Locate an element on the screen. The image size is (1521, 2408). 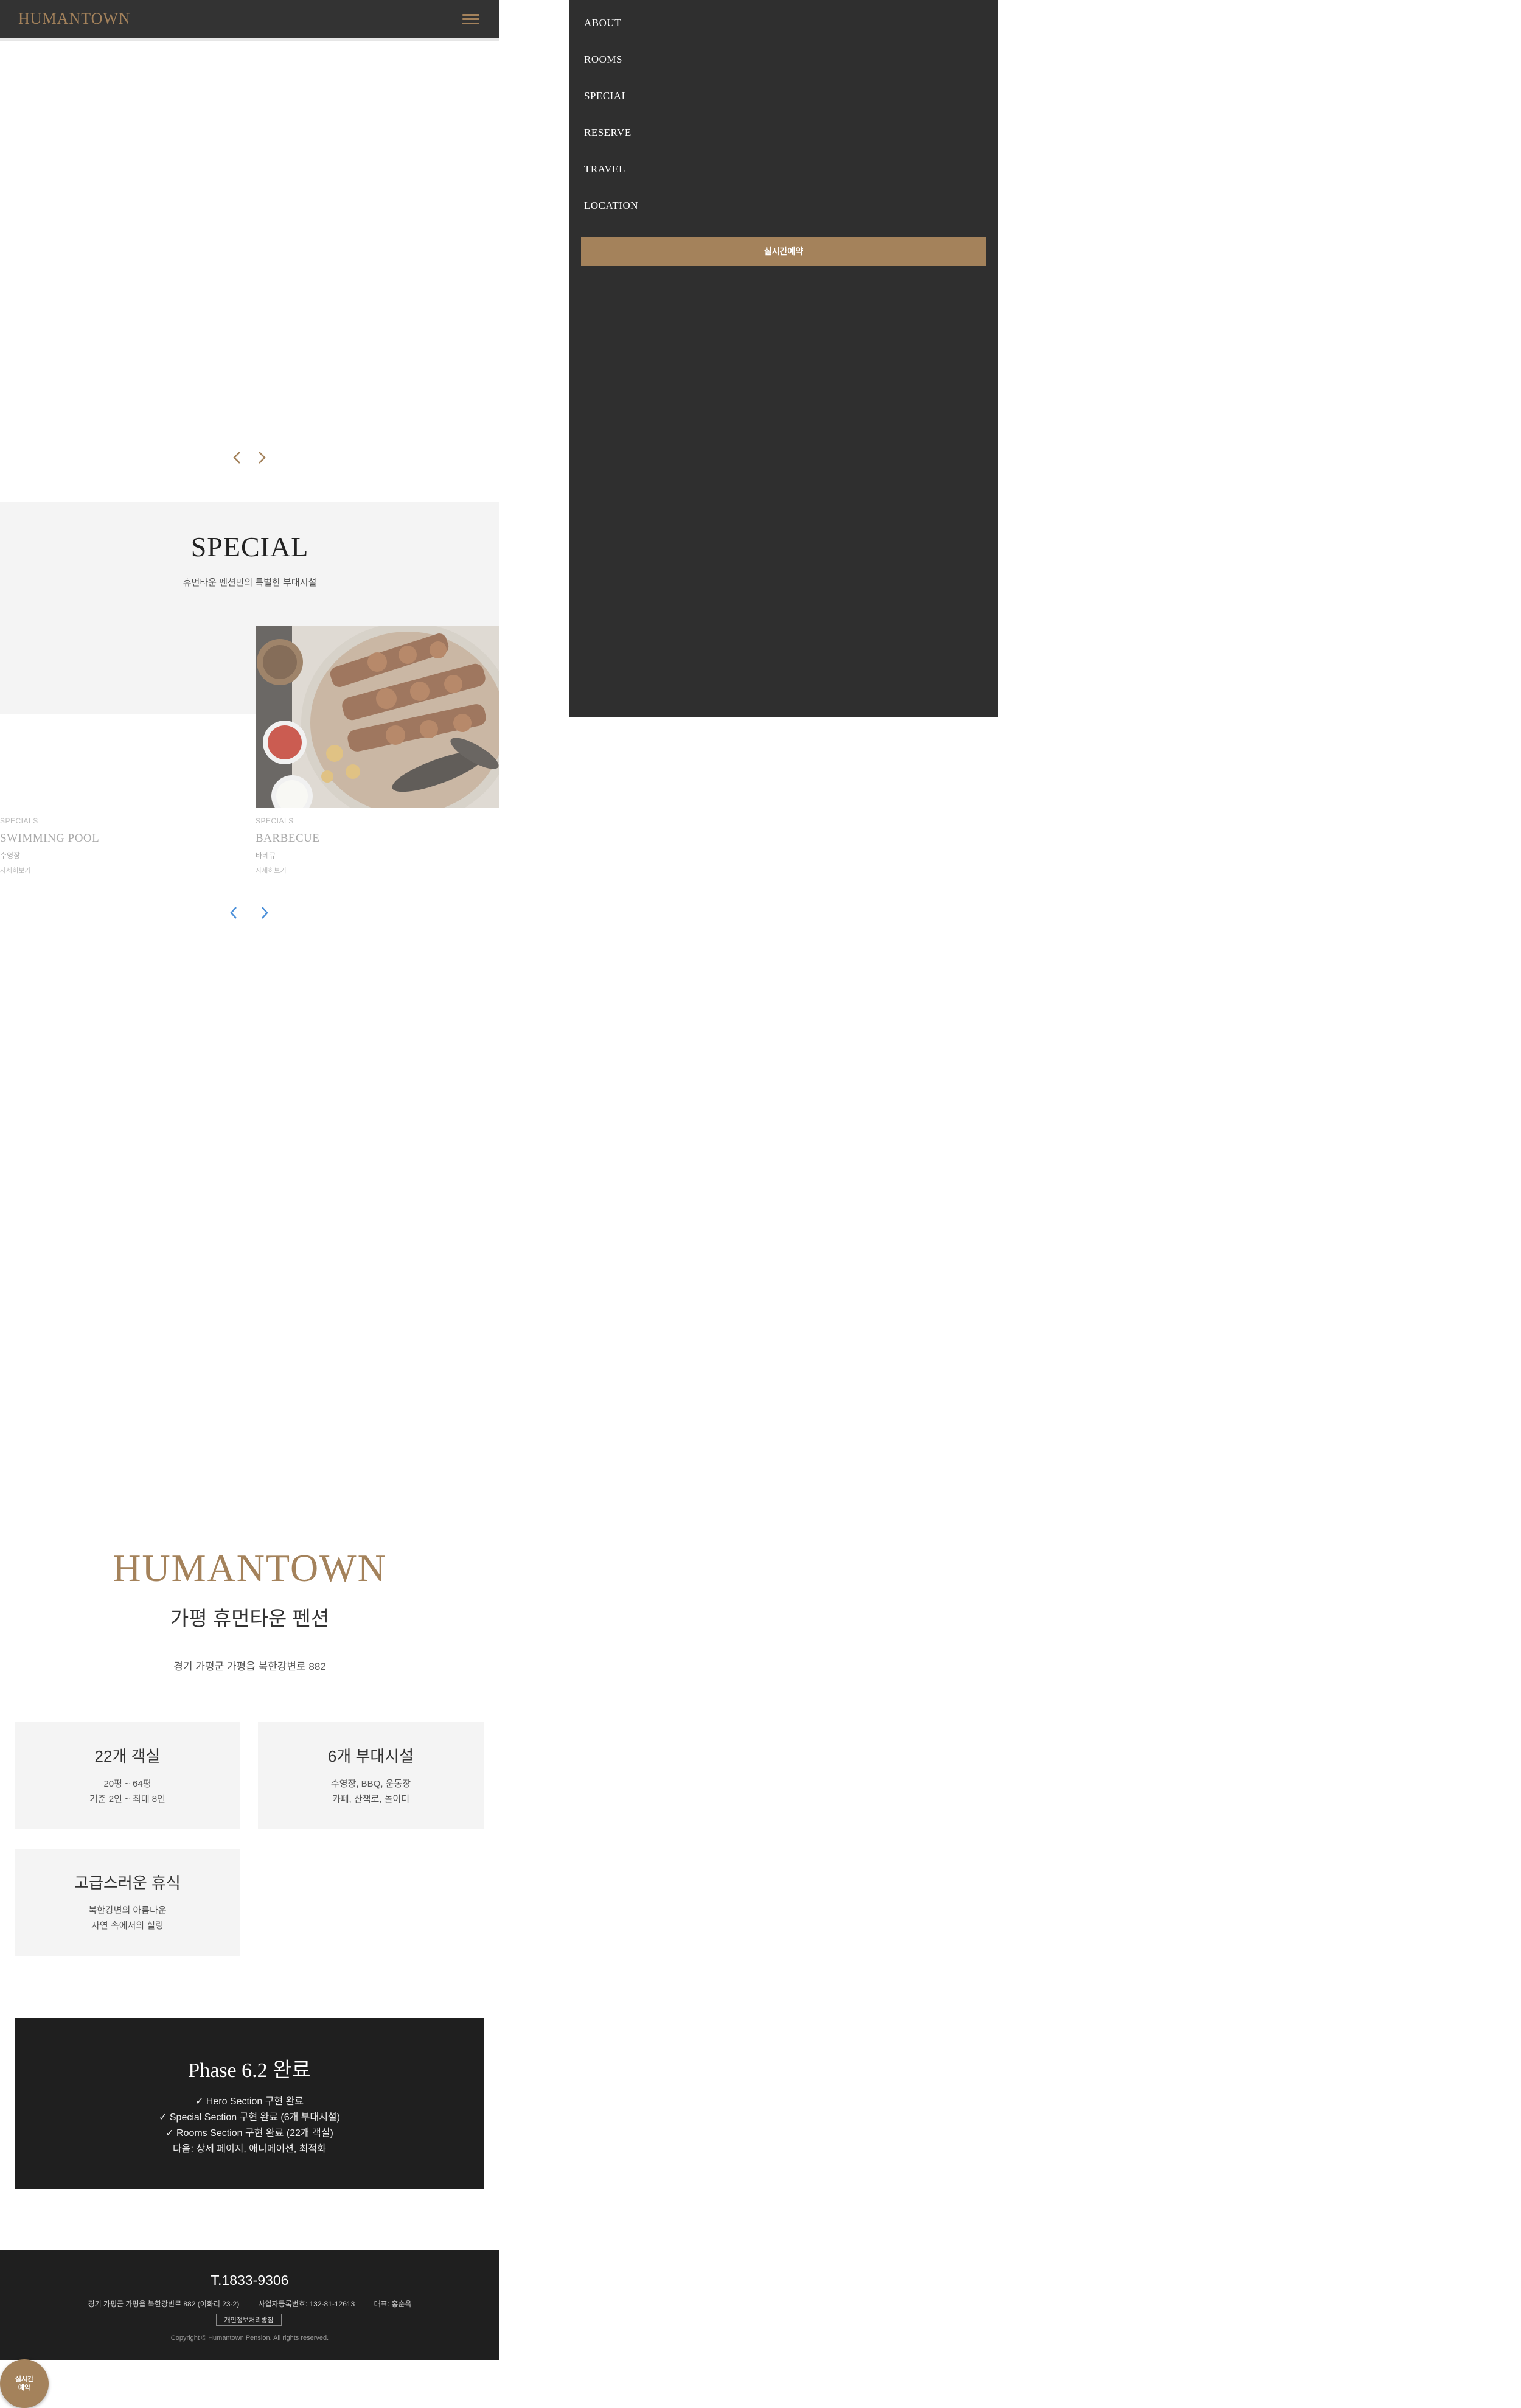
feature-line: 카페, 산책로, 놀이터 is located at coordinates (371, 1799).